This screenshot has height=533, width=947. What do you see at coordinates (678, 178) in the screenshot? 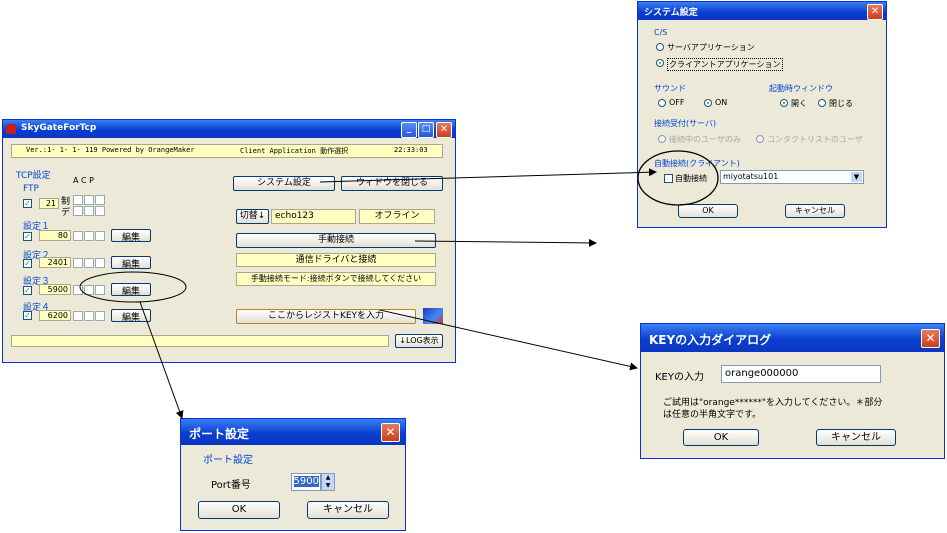
I see `auto-connect-highlight-ellipse` at bounding box center [678, 178].